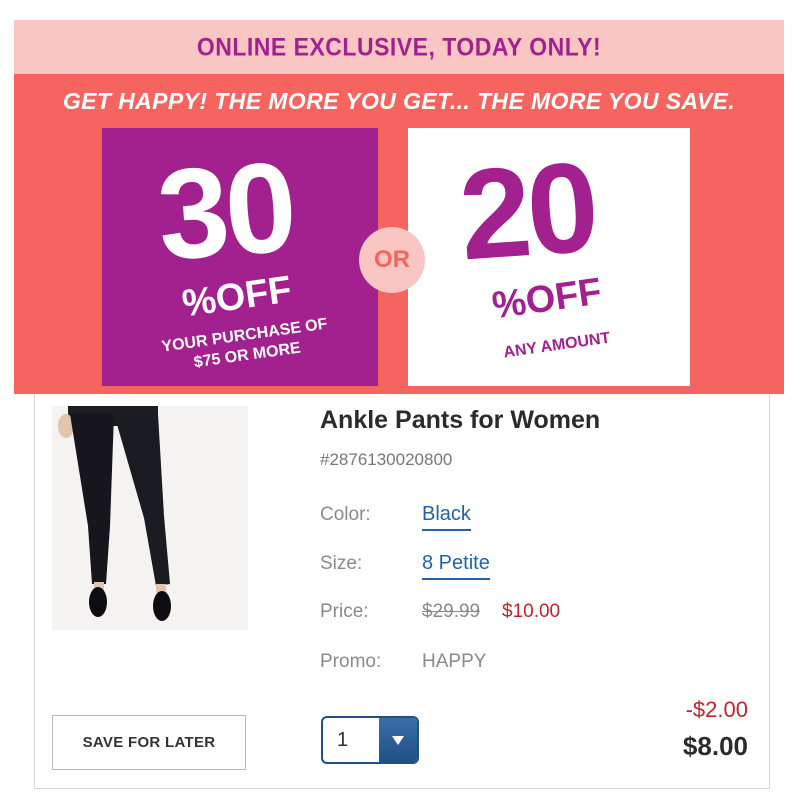  Describe the element at coordinates (531, 611) in the screenshot. I see `price-sale: $10.00` at that location.